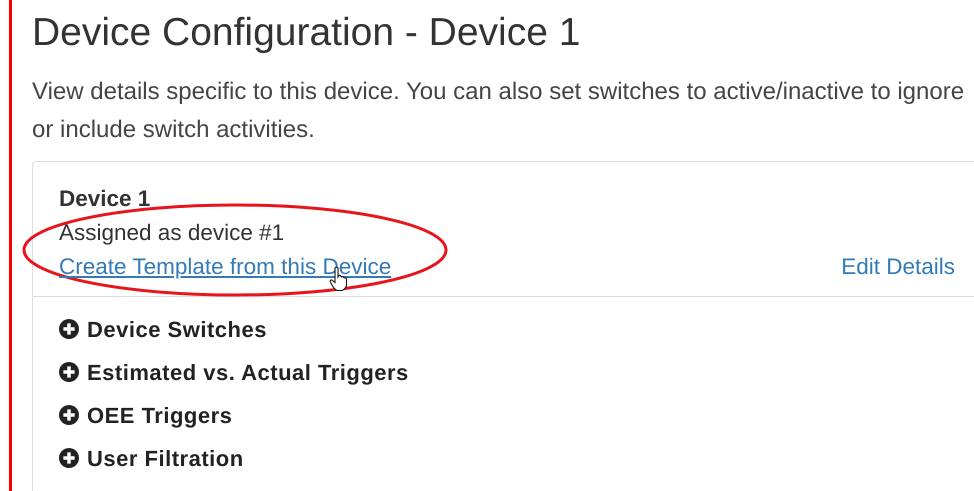 This screenshot has height=491, width=974. Describe the element at coordinates (499, 110) in the screenshot. I see `page-description: View details specific to this device. You can also set switches to active/inactive to ignore or include switch activities.` at that location.